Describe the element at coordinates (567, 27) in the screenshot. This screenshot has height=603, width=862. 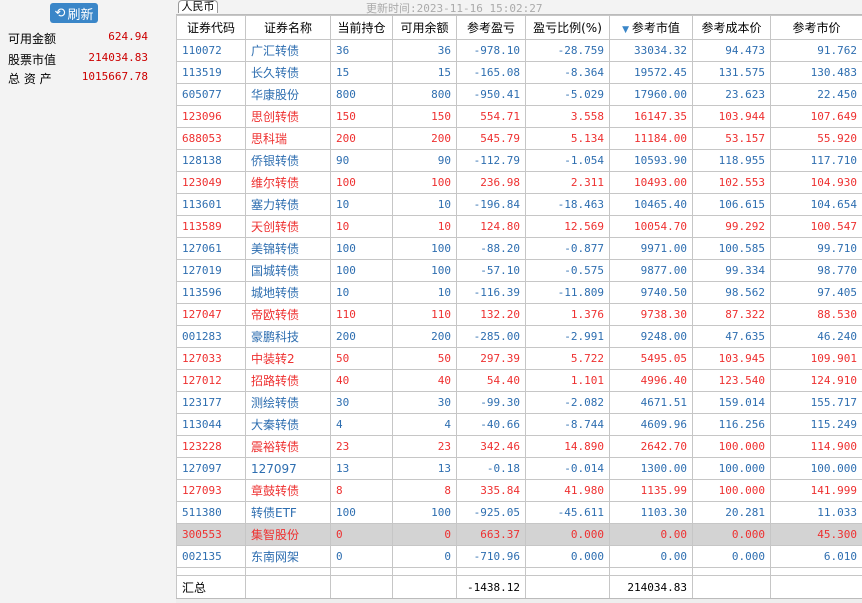
I see `column-header: 盈亏比例(%)` at that location.